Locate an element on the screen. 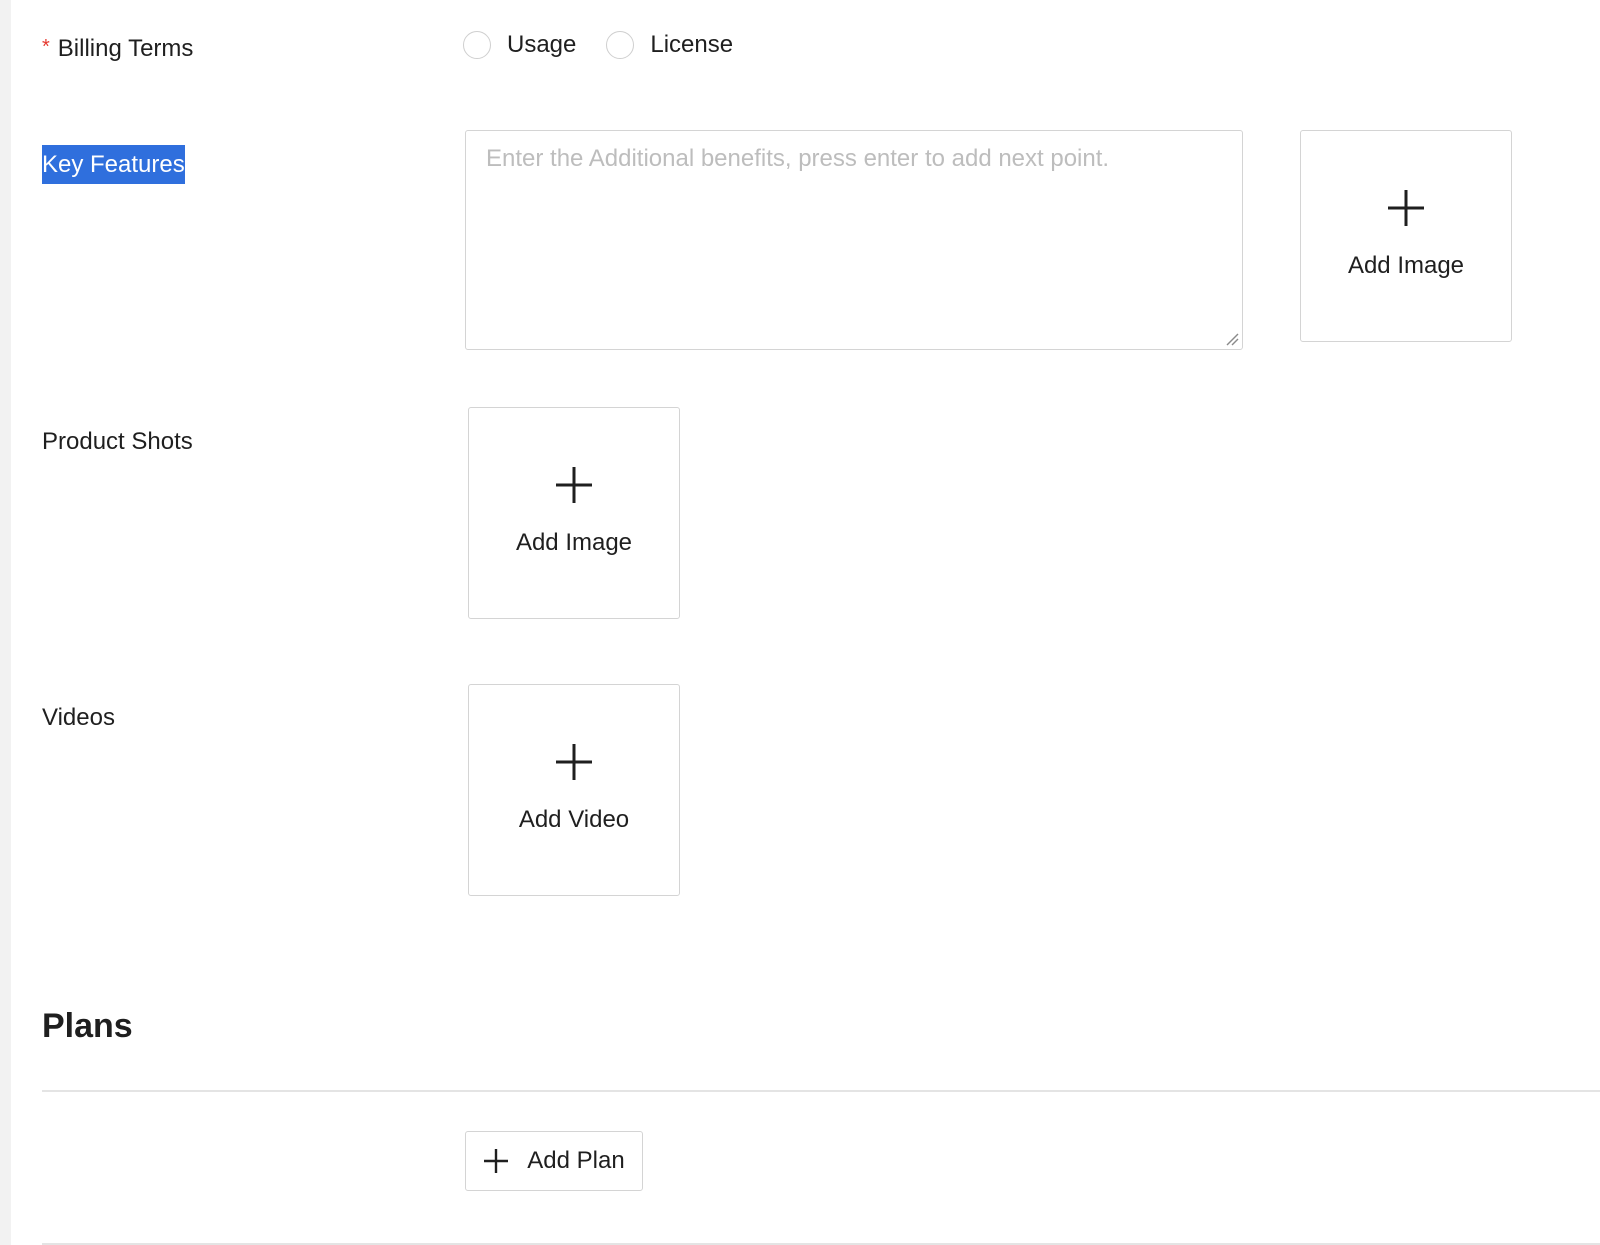  key-features-textarea is located at coordinates (854, 240).